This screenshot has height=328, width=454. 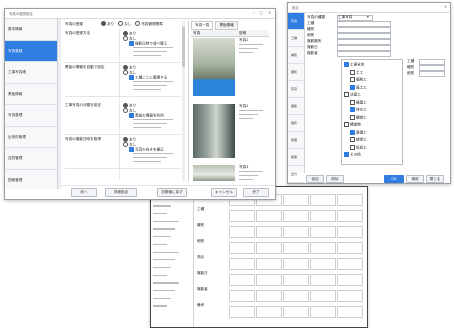 What do you see at coordinates (352, 155) in the screenshot?
I see `tree-item: その他` at bounding box center [352, 155].